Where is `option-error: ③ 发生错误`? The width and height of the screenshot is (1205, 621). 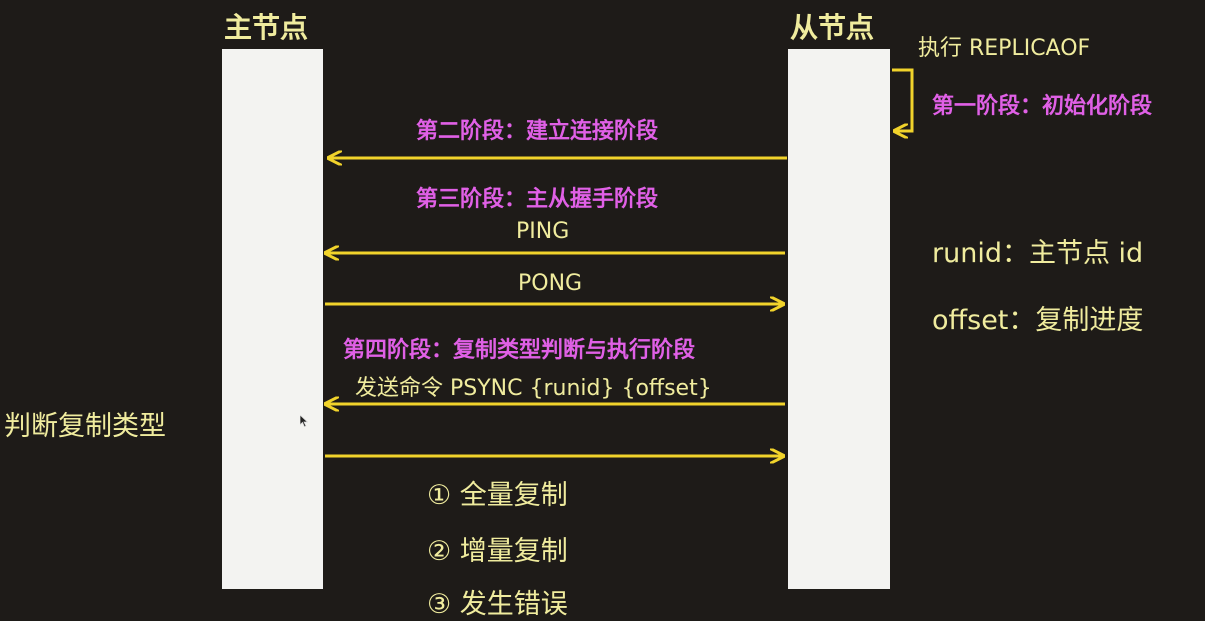 option-error: ③ 发生错误 is located at coordinates (497, 604).